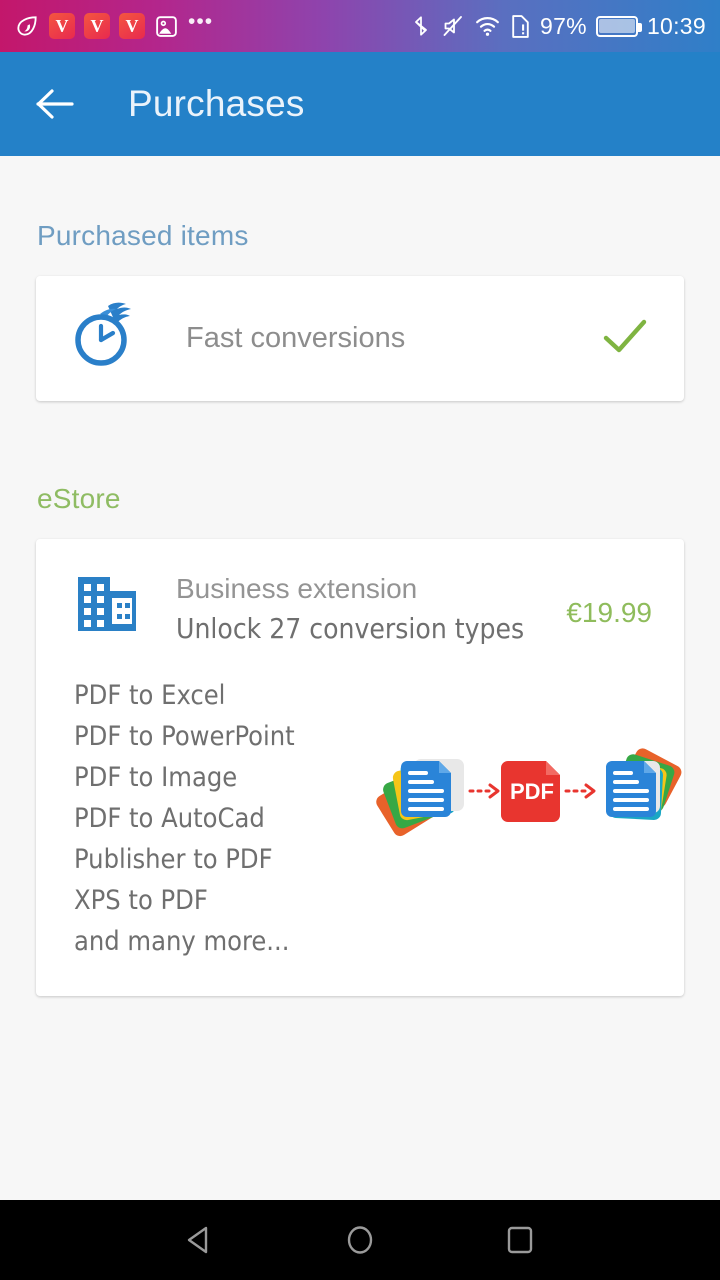 The image size is (720, 1280). What do you see at coordinates (110, 338) in the screenshot?
I see `fast-clock-icon` at bounding box center [110, 338].